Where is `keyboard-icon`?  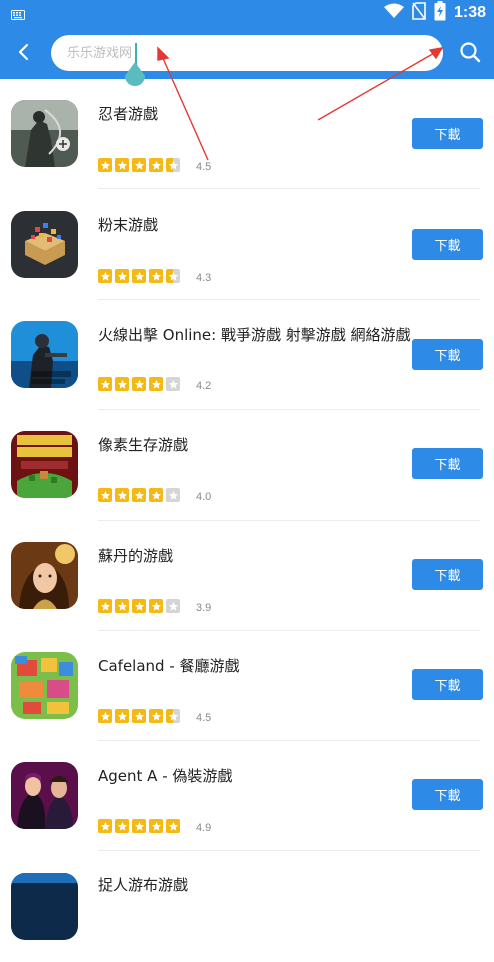
keyboard-icon is located at coordinates (18, 14).